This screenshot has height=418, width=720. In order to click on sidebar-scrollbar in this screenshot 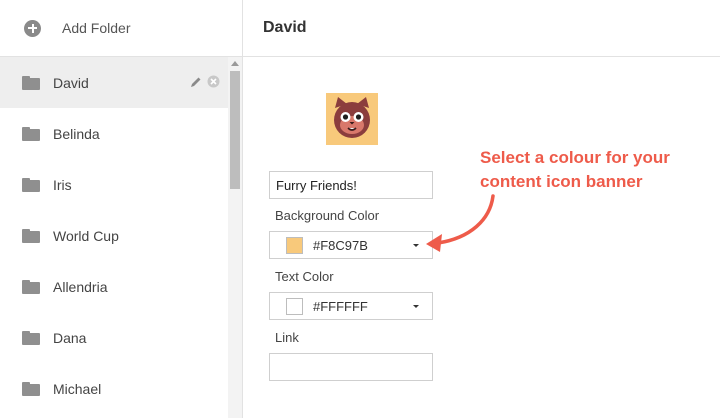, I will do `click(235, 237)`.